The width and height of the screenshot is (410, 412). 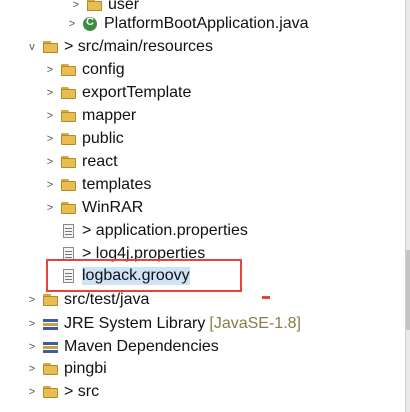 What do you see at coordinates (221, 208) in the screenshot?
I see `tree-item-winrar: > WinRAR` at bounding box center [221, 208].